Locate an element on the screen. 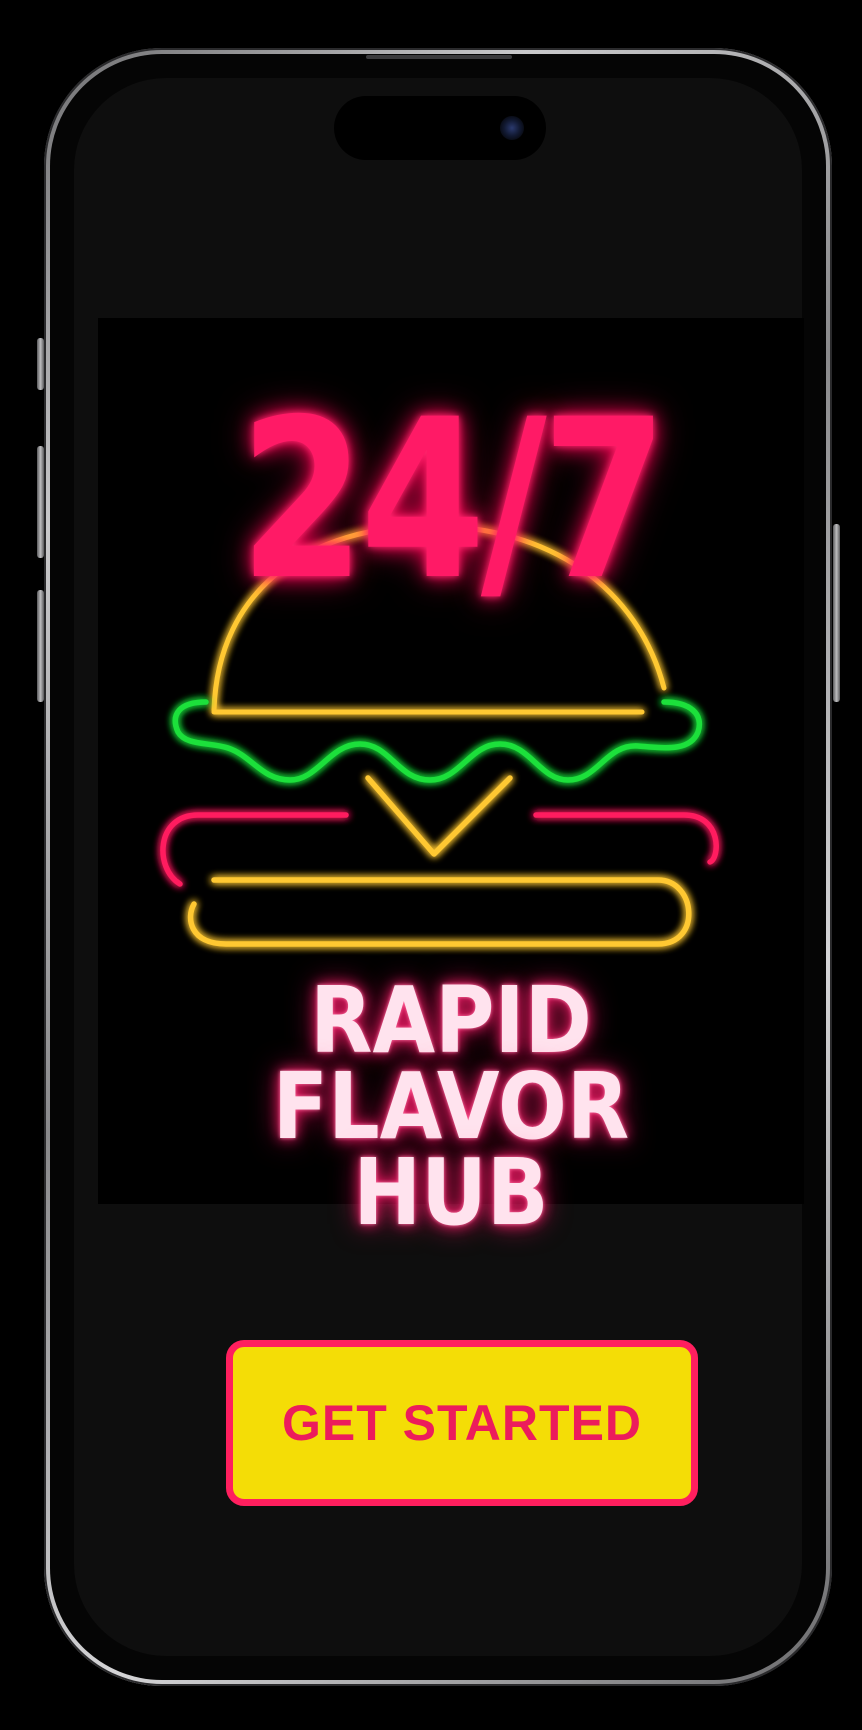 This screenshot has height=1730, width=862. get-started-button: GET STARTED is located at coordinates (462, 1423).